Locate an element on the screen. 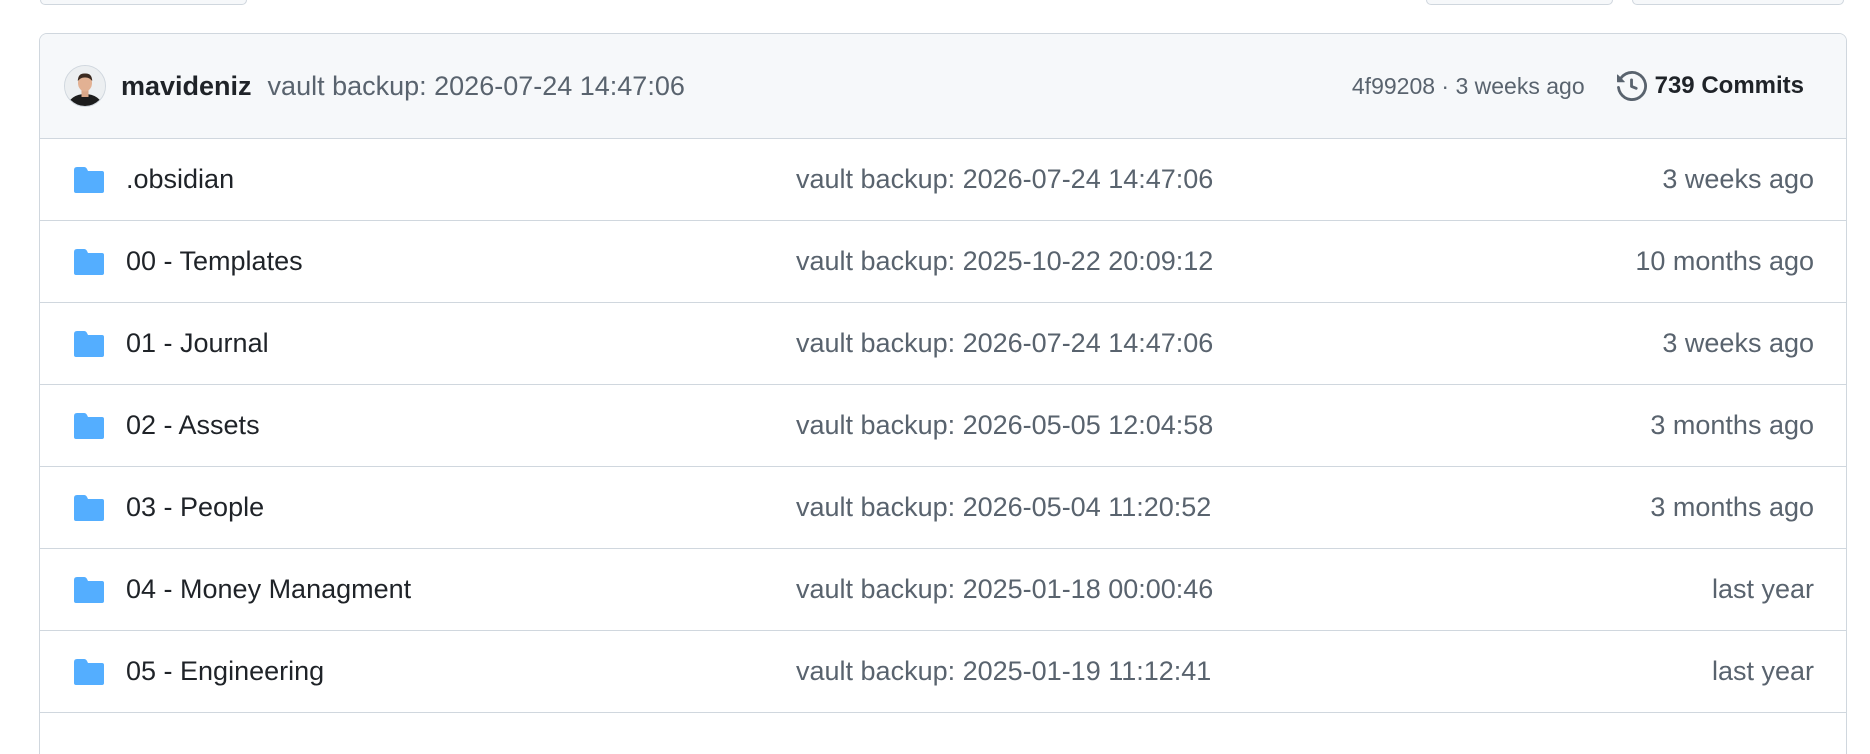 This screenshot has height=754, width=1870. commit-hash-and-time: 4f99208 · 3 weeks ago is located at coordinates (1468, 86).